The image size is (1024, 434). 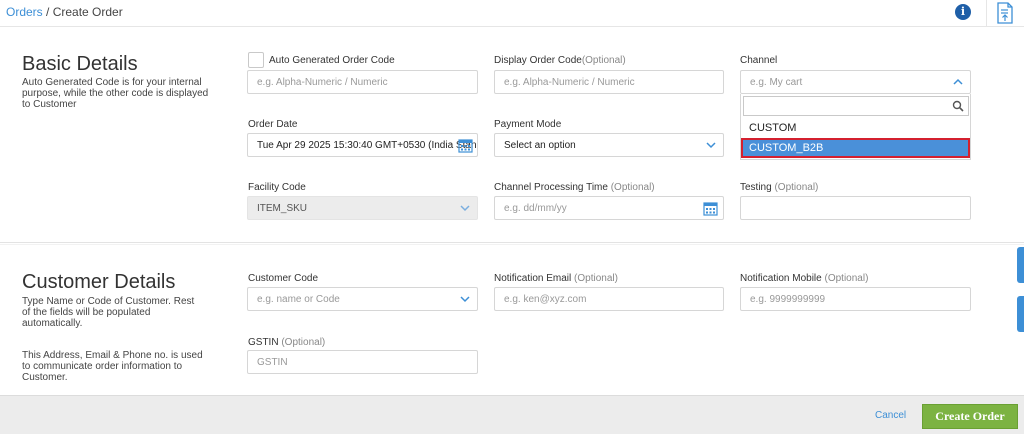 What do you see at coordinates (609, 82) in the screenshot?
I see `display-code-input: e.g. Alpha-Numeric / Numeric` at bounding box center [609, 82].